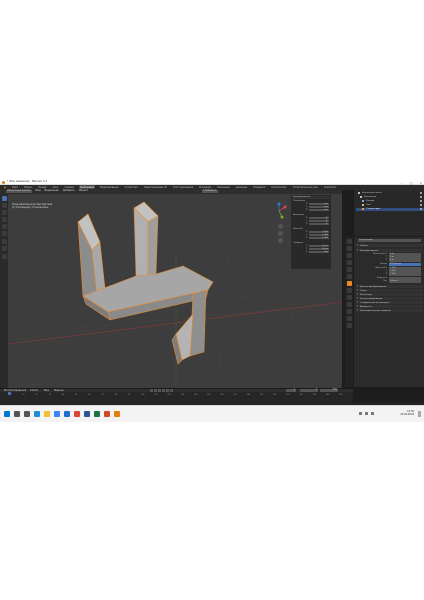 Image resolution: width=424 pixels, height=600 pixels. What do you see at coordinates (38, 190) in the screenshot?
I see `view-menu: Вид` at bounding box center [38, 190].